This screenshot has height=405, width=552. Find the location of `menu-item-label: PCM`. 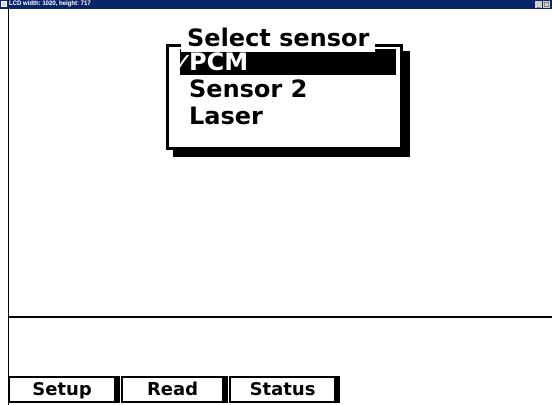

menu-item-label: PCM is located at coordinates (219, 62).